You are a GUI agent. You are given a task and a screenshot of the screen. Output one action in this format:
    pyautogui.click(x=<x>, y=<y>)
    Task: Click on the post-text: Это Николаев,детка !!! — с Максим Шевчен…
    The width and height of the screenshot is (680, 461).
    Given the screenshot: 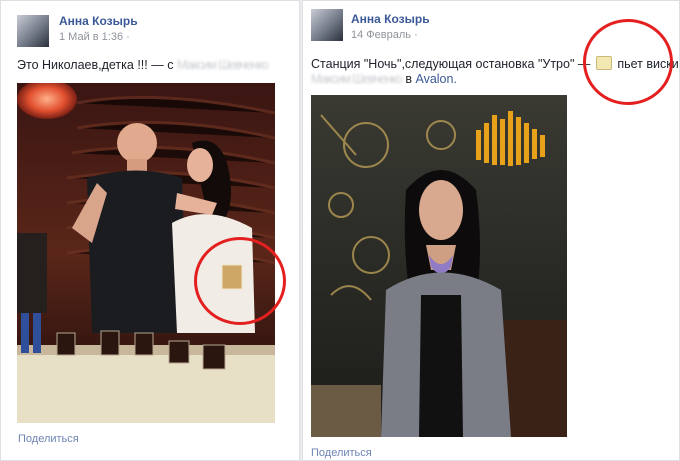 What is the action you would take?
    pyautogui.click(x=143, y=65)
    